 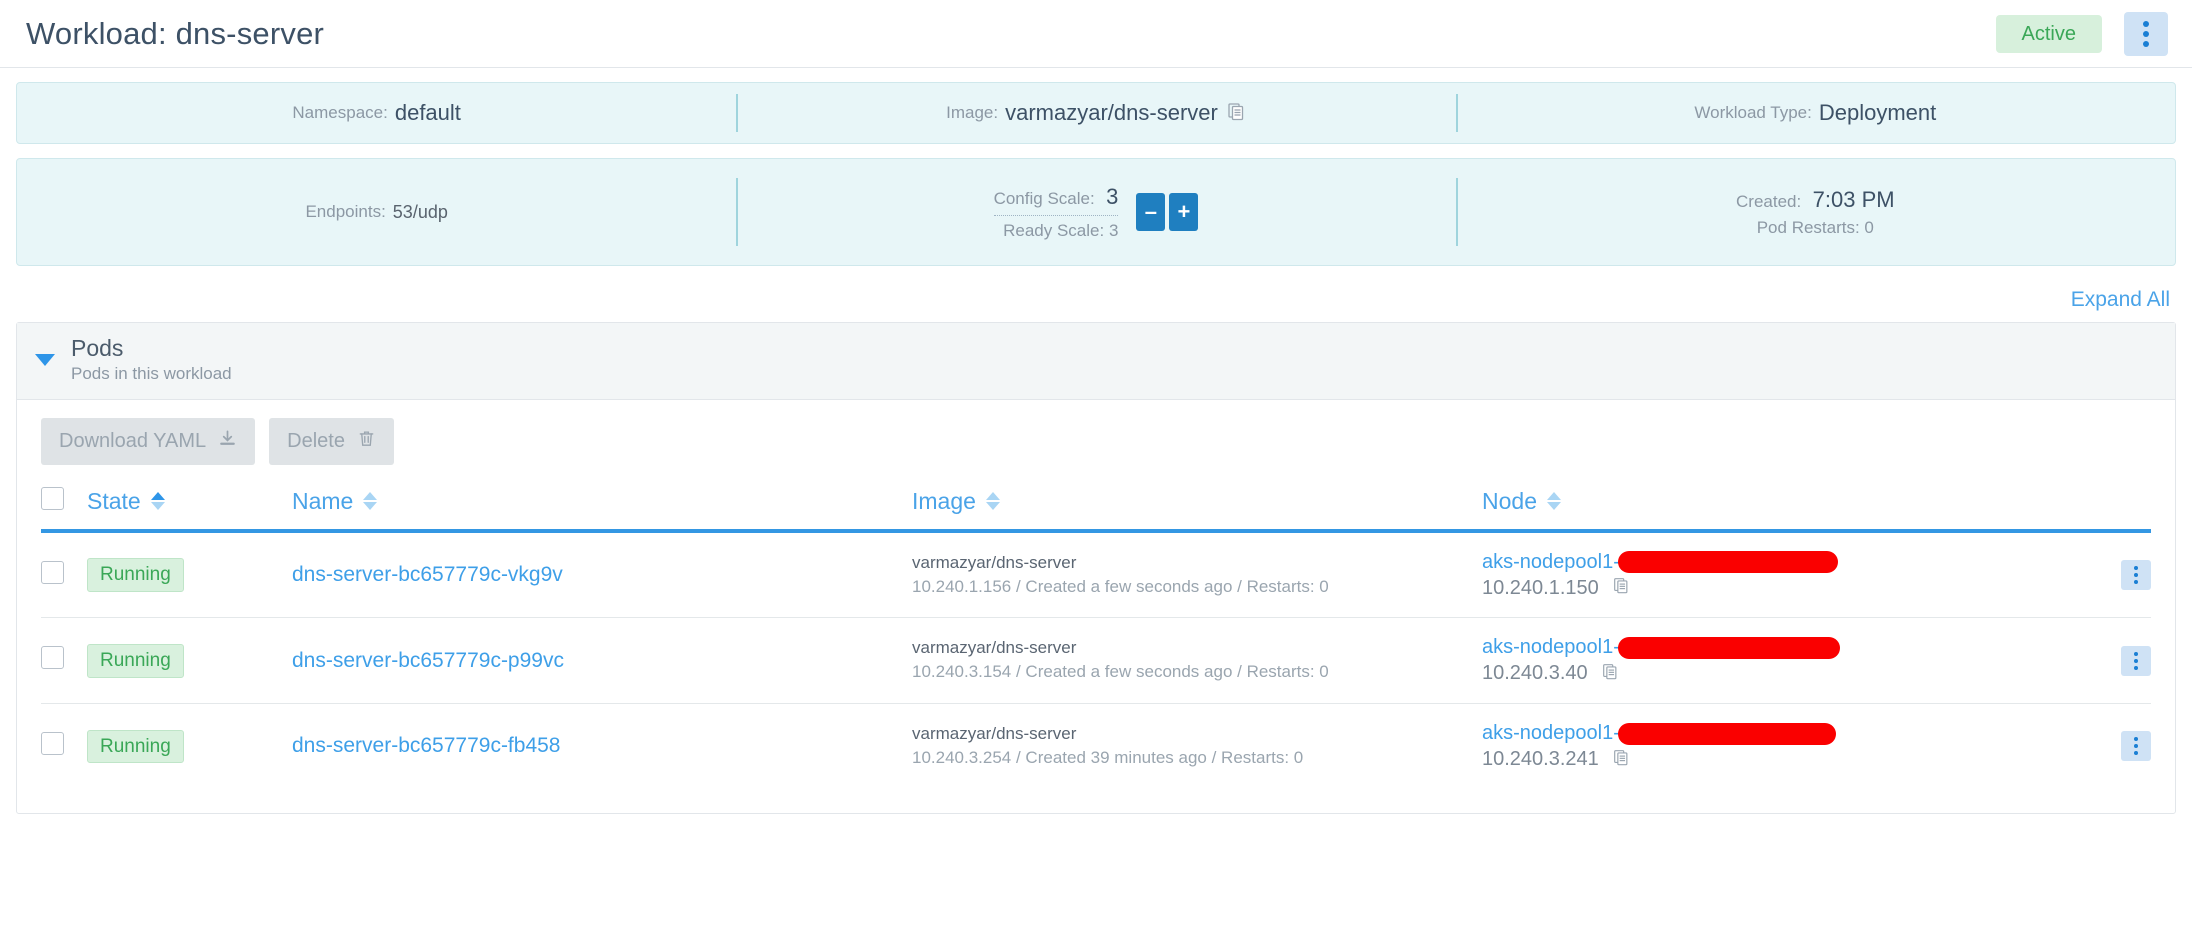 I want to click on column-label-image: Image, so click(x=944, y=500).